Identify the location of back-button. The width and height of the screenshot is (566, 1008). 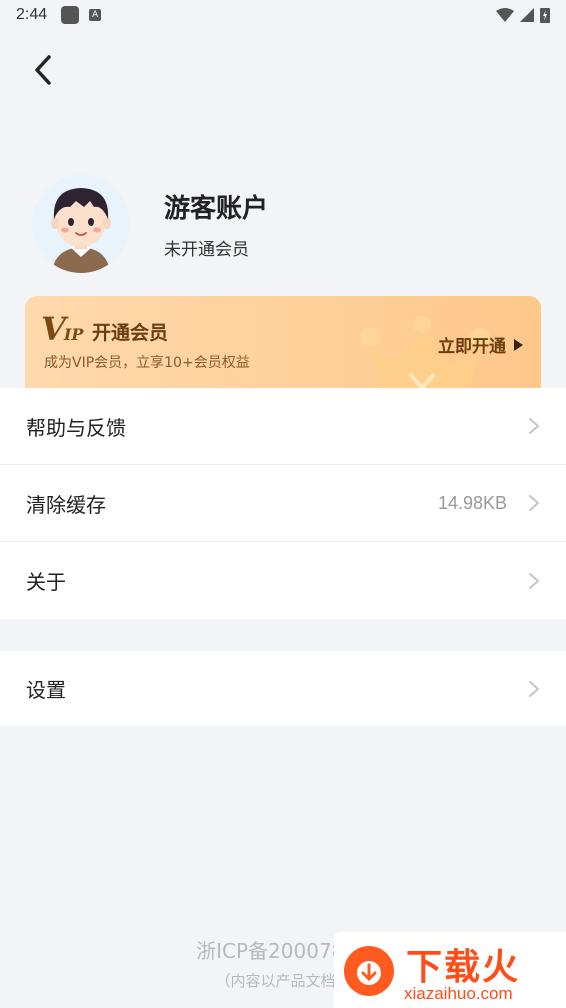
(43, 70).